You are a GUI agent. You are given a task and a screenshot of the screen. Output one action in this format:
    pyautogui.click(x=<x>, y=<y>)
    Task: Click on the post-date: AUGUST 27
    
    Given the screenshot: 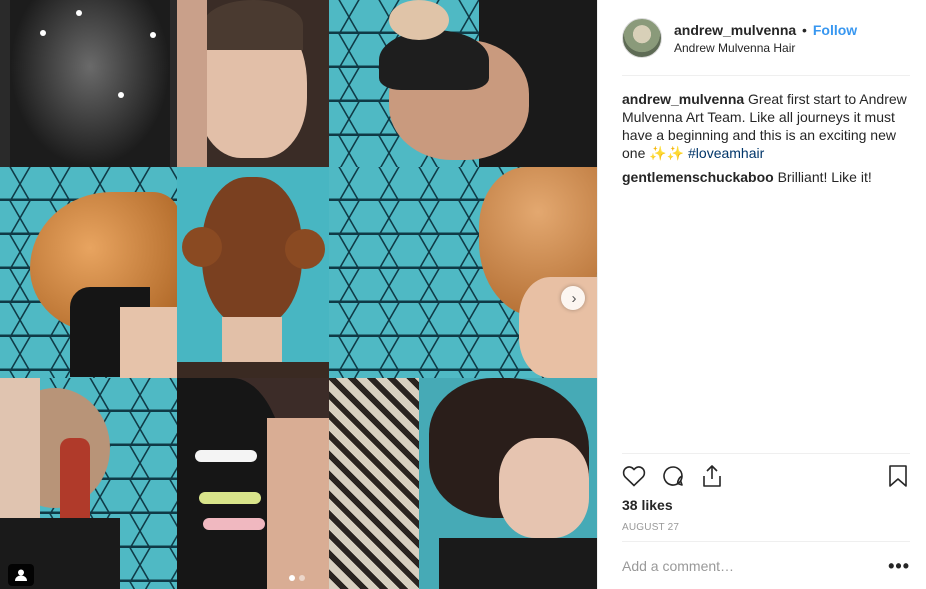 What is the action you would take?
    pyautogui.click(x=650, y=527)
    